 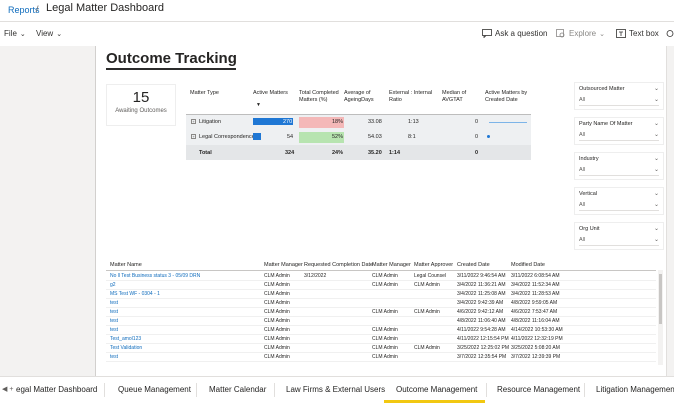 What do you see at coordinates (488, 136) in the screenshot?
I see `sparkline-point` at bounding box center [488, 136].